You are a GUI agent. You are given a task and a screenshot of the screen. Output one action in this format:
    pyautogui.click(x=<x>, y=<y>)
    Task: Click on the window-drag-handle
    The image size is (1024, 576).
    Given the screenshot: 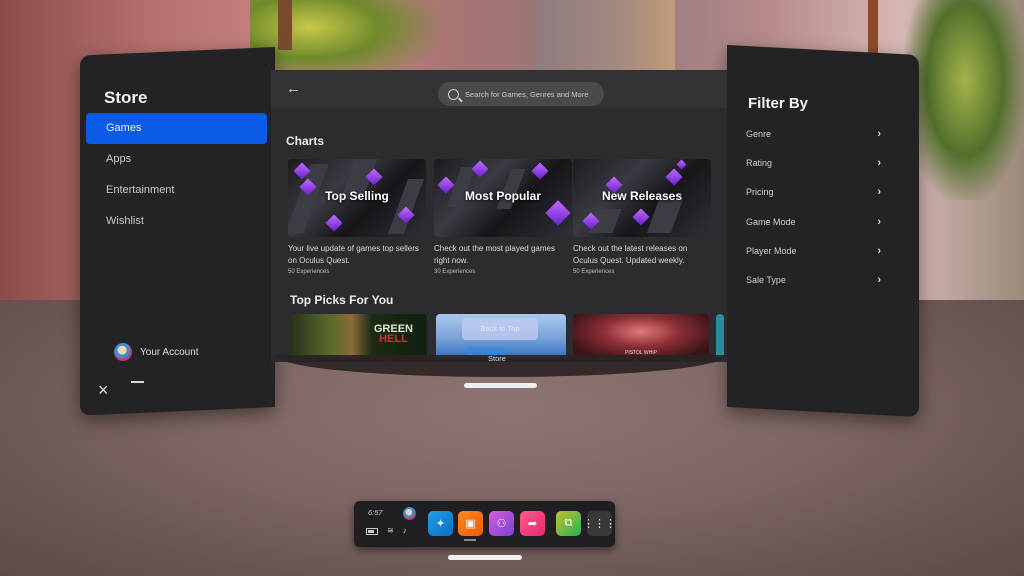 What is the action you would take?
    pyautogui.click(x=500, y=385)
    